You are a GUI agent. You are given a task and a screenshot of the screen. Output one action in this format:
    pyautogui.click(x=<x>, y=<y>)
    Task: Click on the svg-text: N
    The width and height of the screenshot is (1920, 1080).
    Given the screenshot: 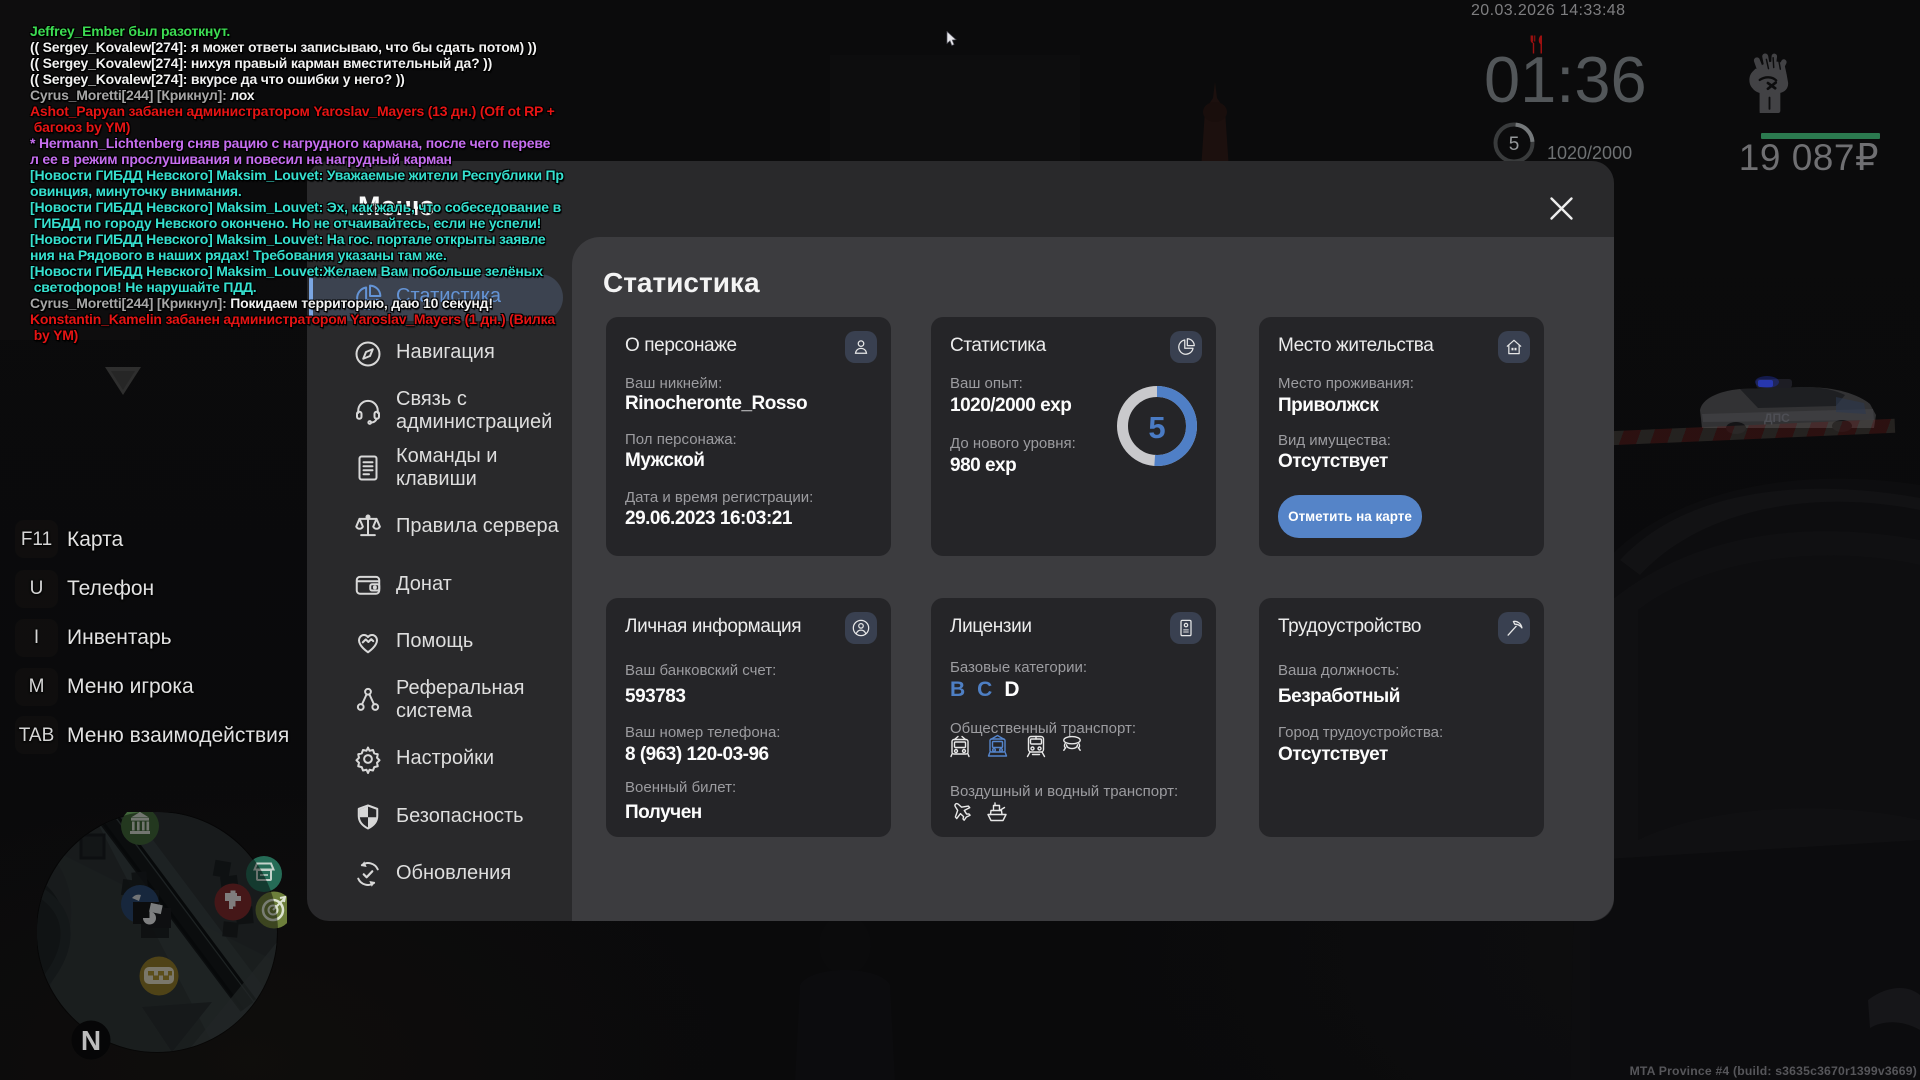 What is the action you would take?
    pyautogui.click(x=91, y=1040)
    